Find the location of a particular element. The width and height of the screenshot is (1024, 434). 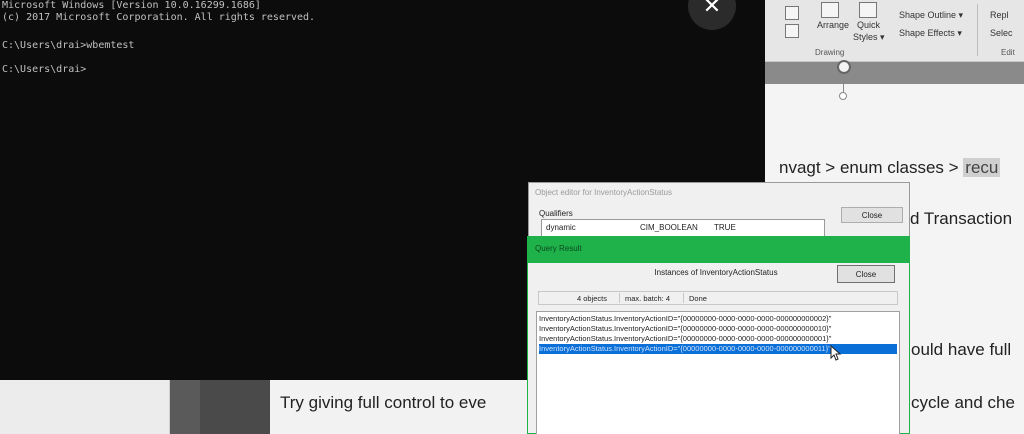

qualifier-value: TRUE is located at coordinates (725, 227).